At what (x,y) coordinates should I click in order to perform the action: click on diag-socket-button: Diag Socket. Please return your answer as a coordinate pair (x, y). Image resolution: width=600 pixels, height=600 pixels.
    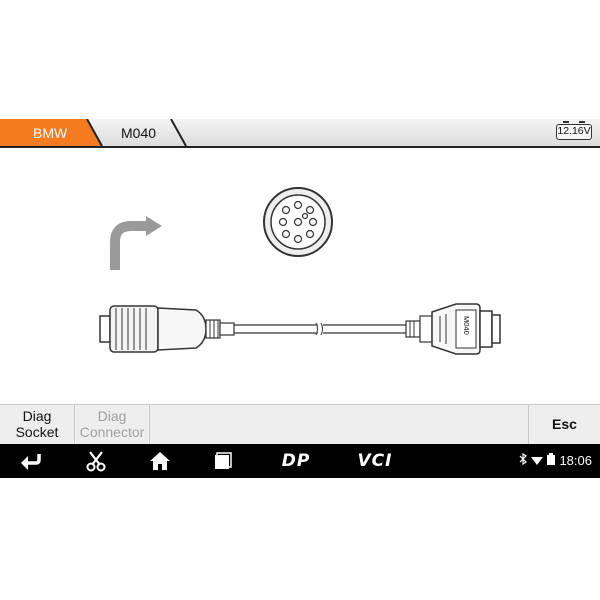
    Looking at the image, I should click on (37, 424).